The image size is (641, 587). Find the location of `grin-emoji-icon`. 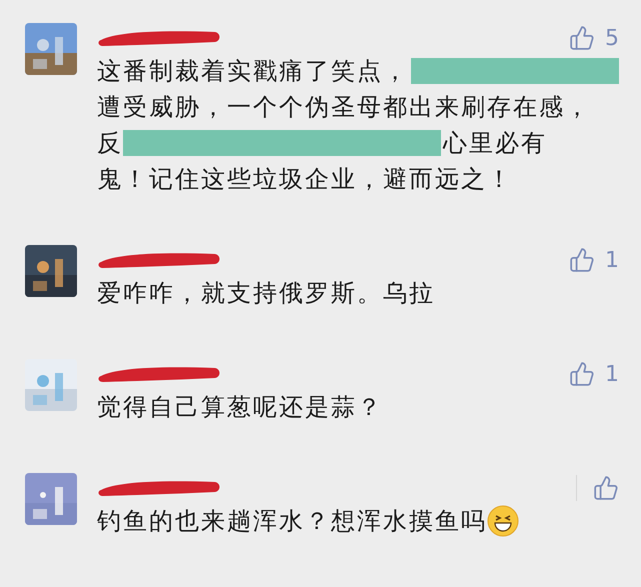

grin-emoji-icon is located at coordinates (503, 521).